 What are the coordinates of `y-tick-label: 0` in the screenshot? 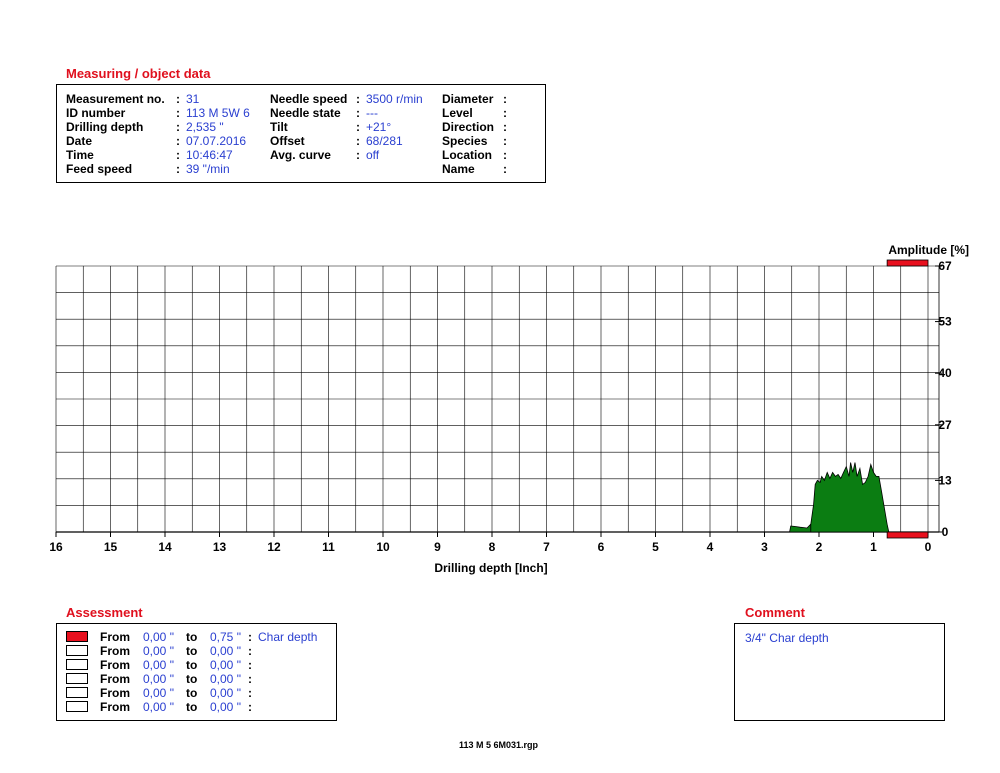 It's located at (945, 532).